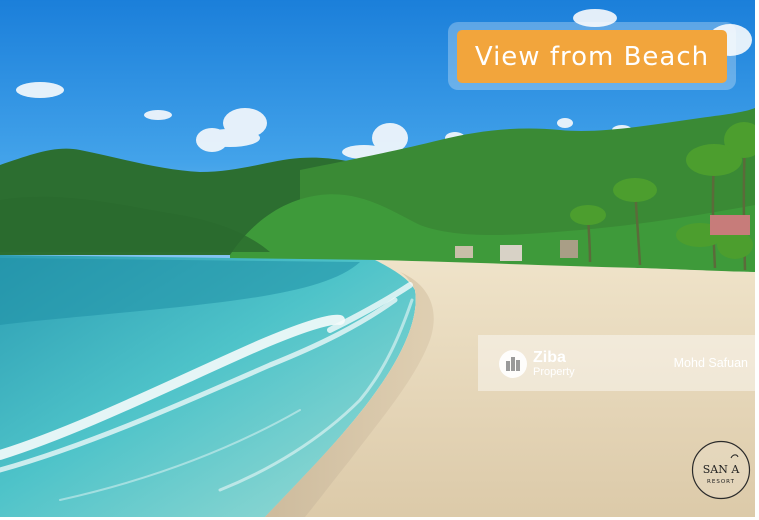  Describe the element at coordinates (549, 357) in the screenshot. I see `watermark-brand: Ziba` at that location.